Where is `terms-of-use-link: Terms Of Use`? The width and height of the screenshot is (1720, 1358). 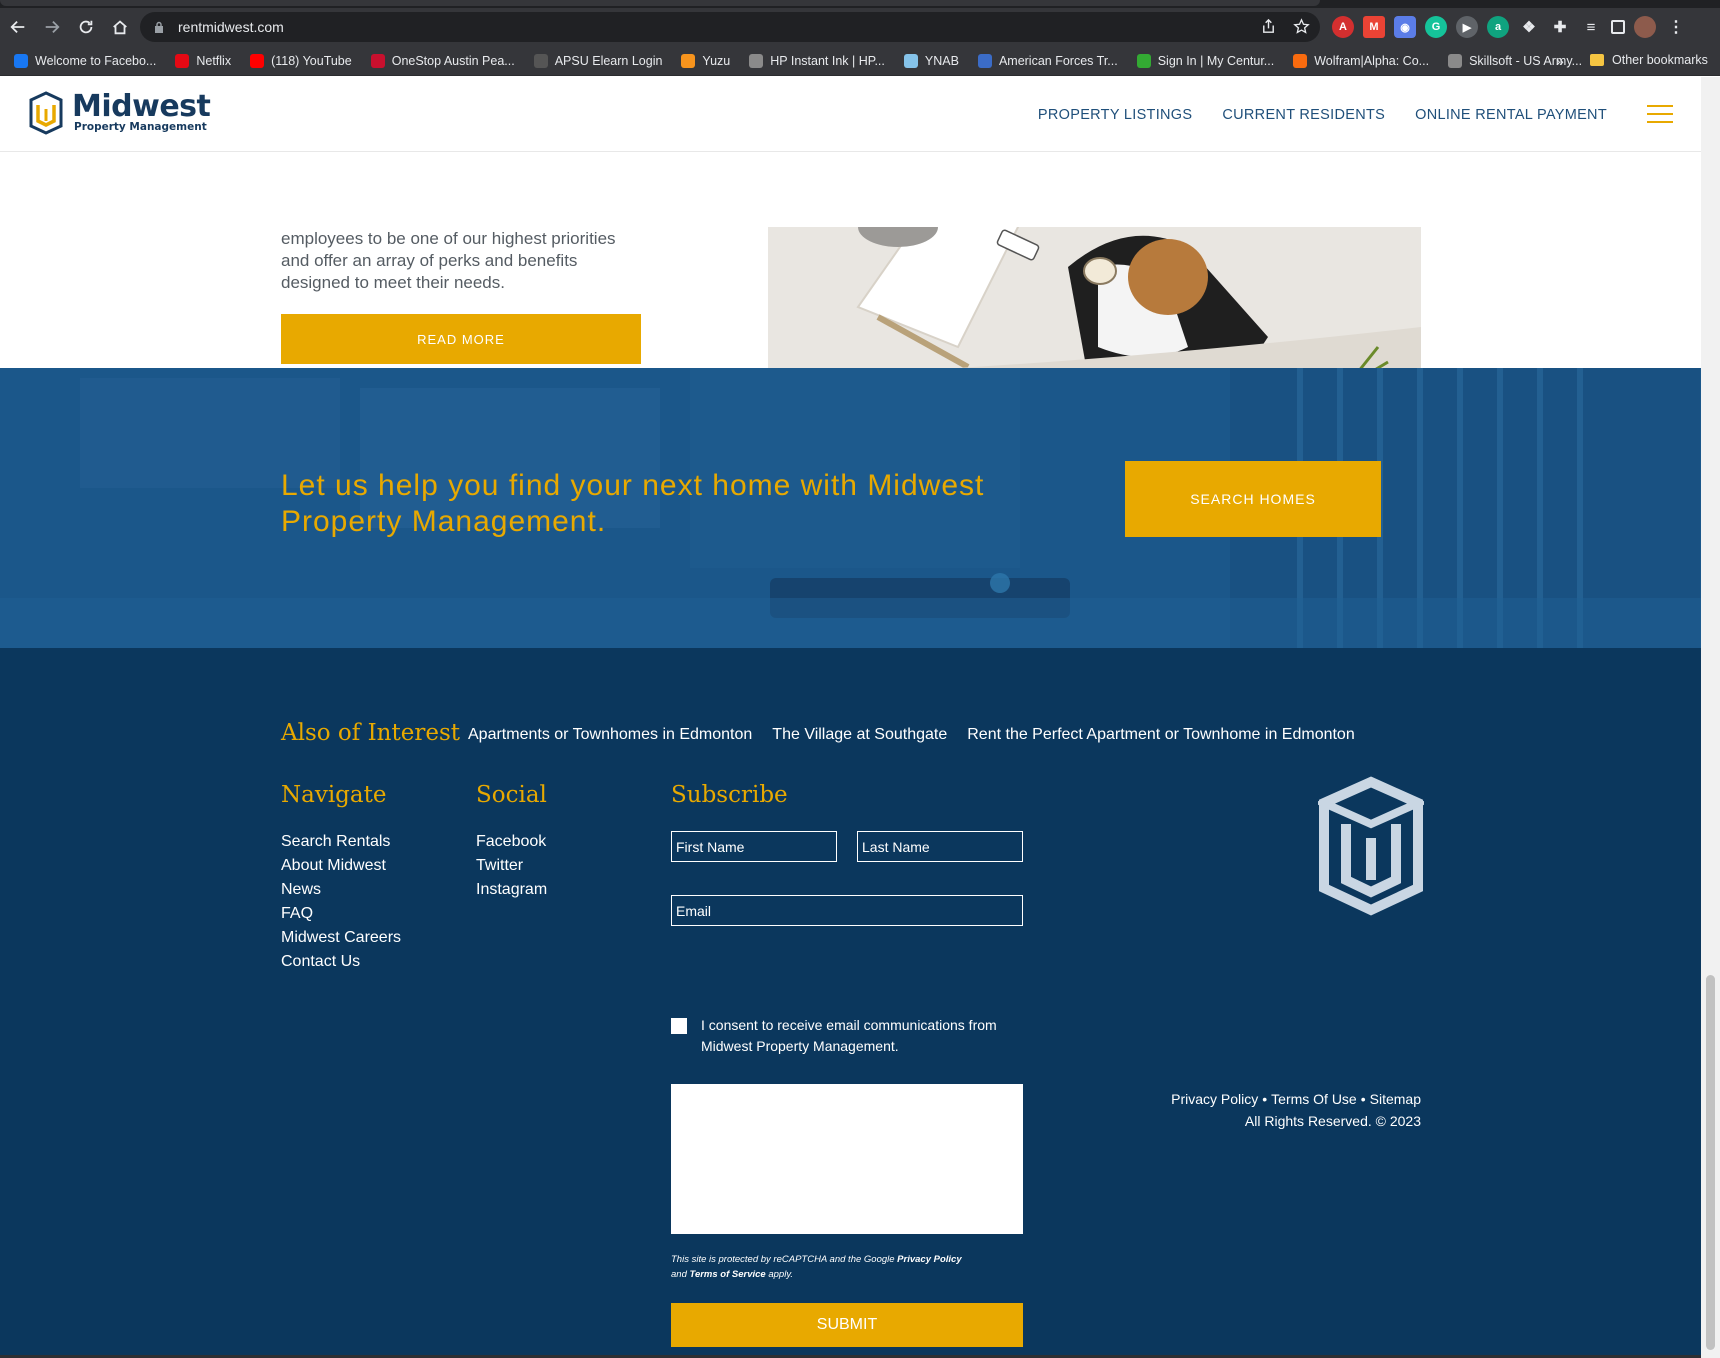
terms-of-use-link: Terms Of Use is located at coordinates (1314, 1099).